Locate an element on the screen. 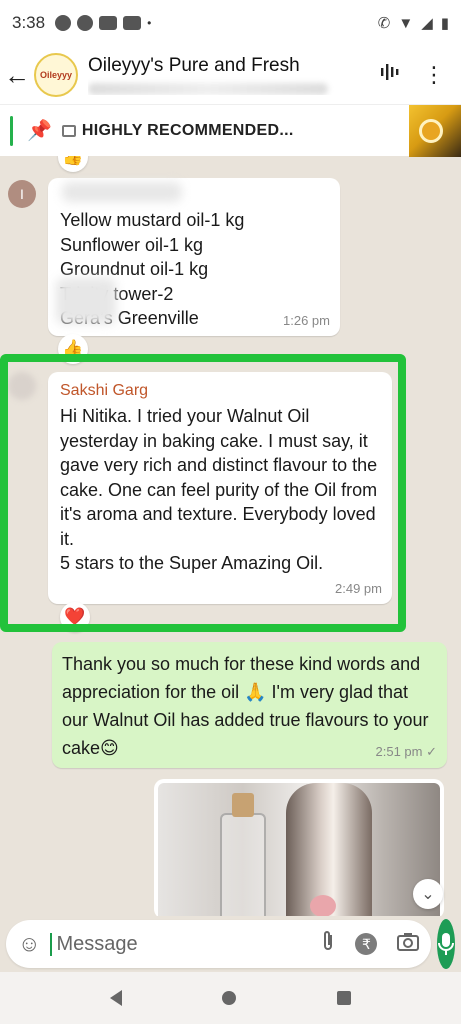 The image size is (461, 1024). blurred-region is located at coordinates (86, 301).